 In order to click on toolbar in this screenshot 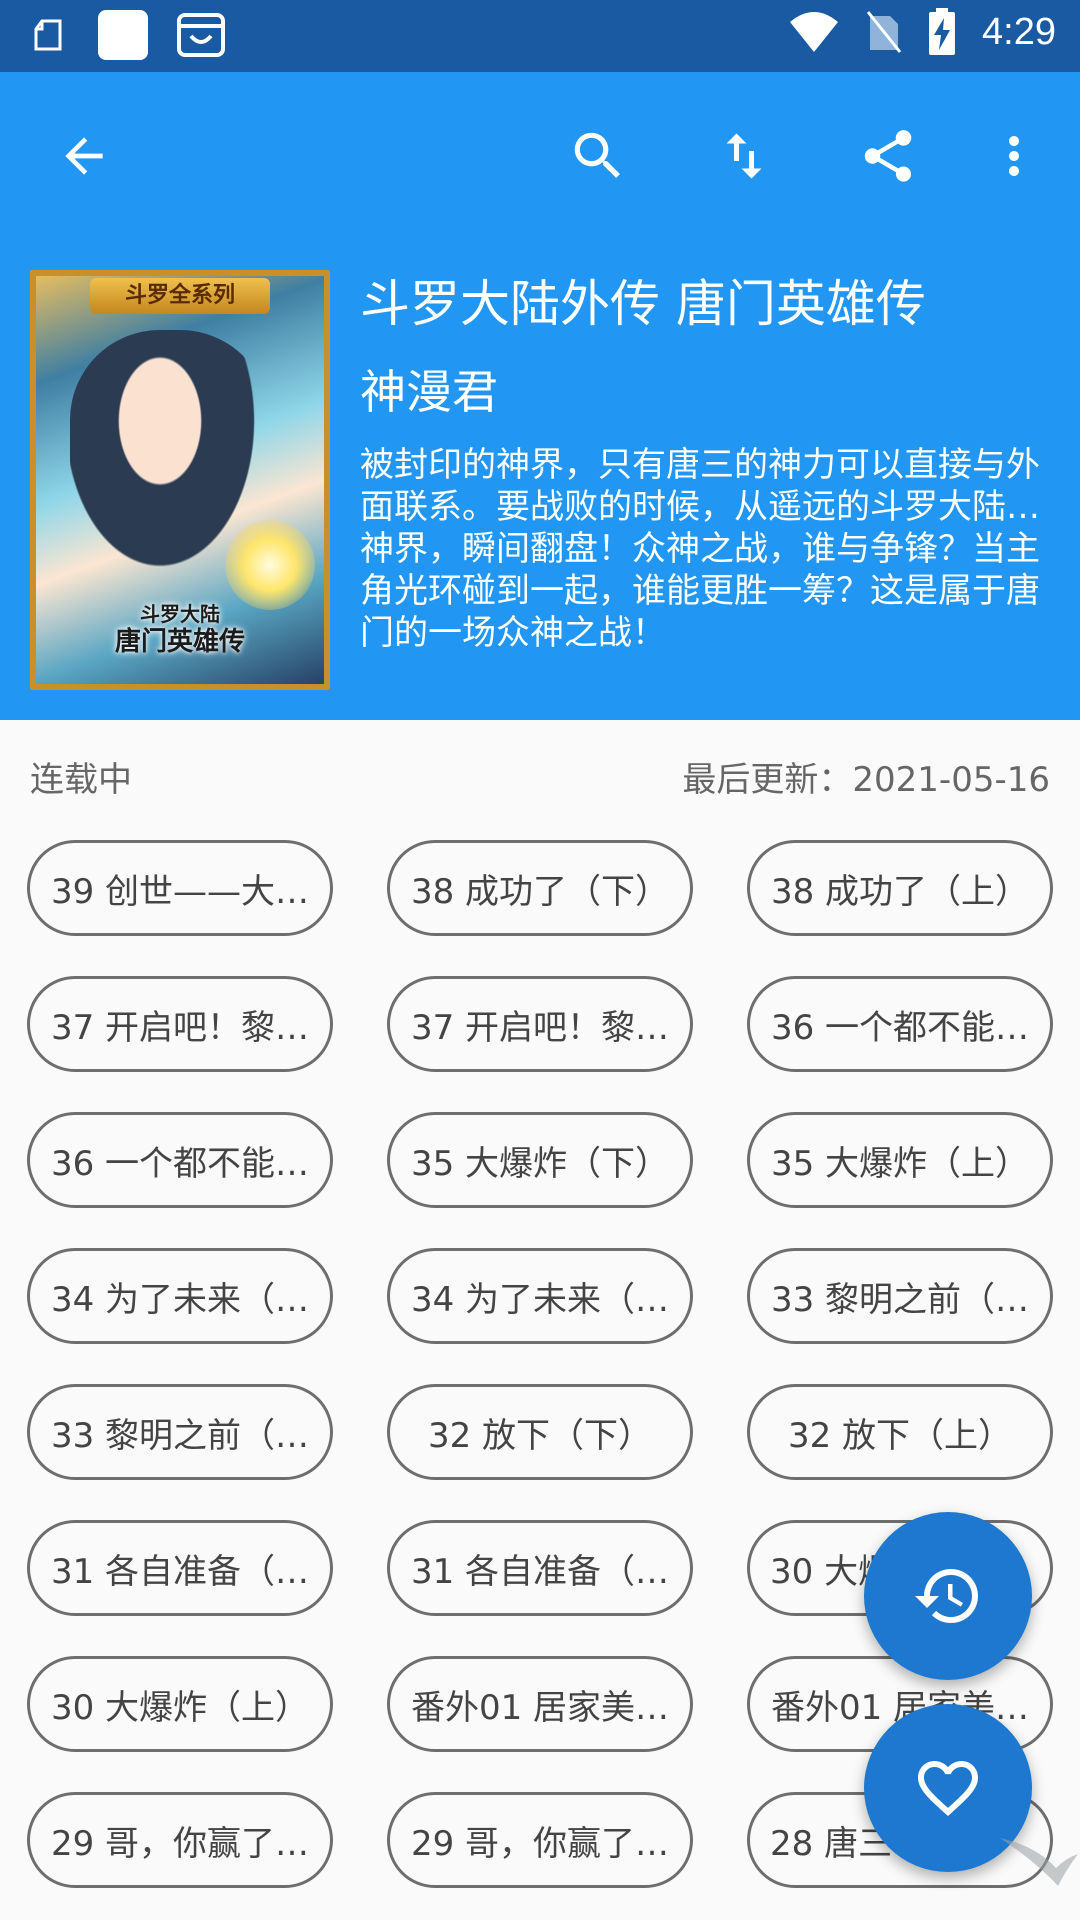, I will do `click(540, 155)`.